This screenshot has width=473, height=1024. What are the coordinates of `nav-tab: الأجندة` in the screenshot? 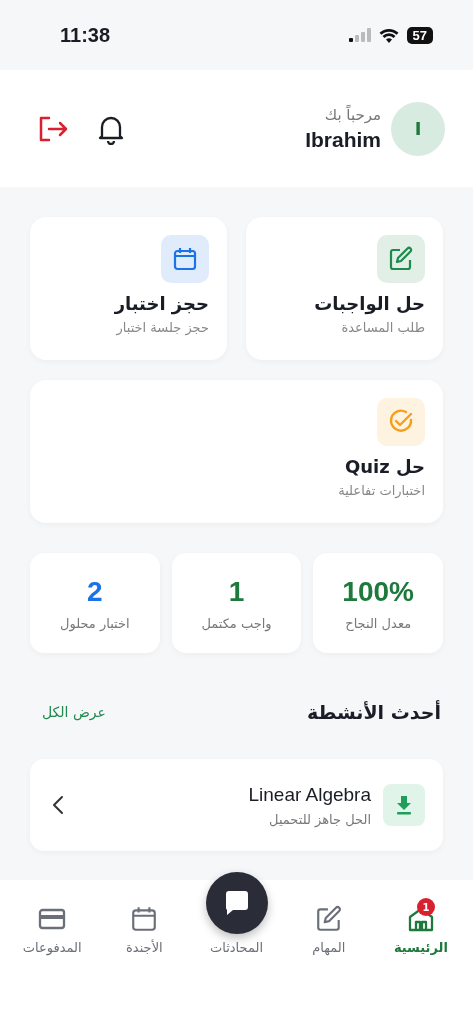 It's located at (144, 925).